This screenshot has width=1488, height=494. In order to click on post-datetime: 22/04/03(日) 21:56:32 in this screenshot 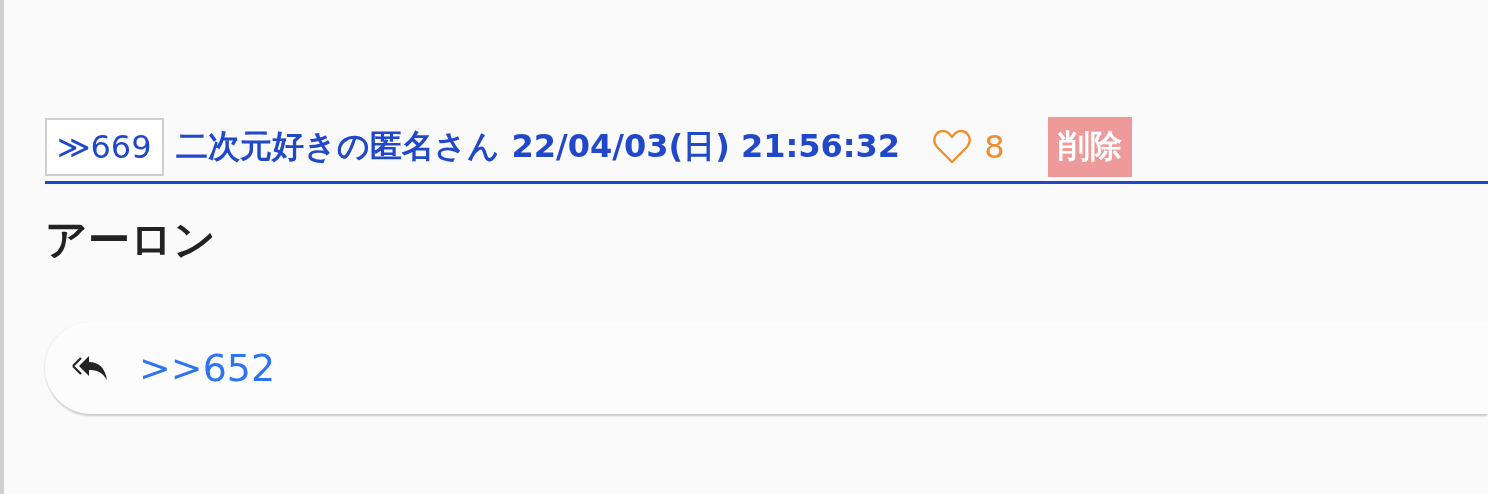, I will do `click(706, 146)`.